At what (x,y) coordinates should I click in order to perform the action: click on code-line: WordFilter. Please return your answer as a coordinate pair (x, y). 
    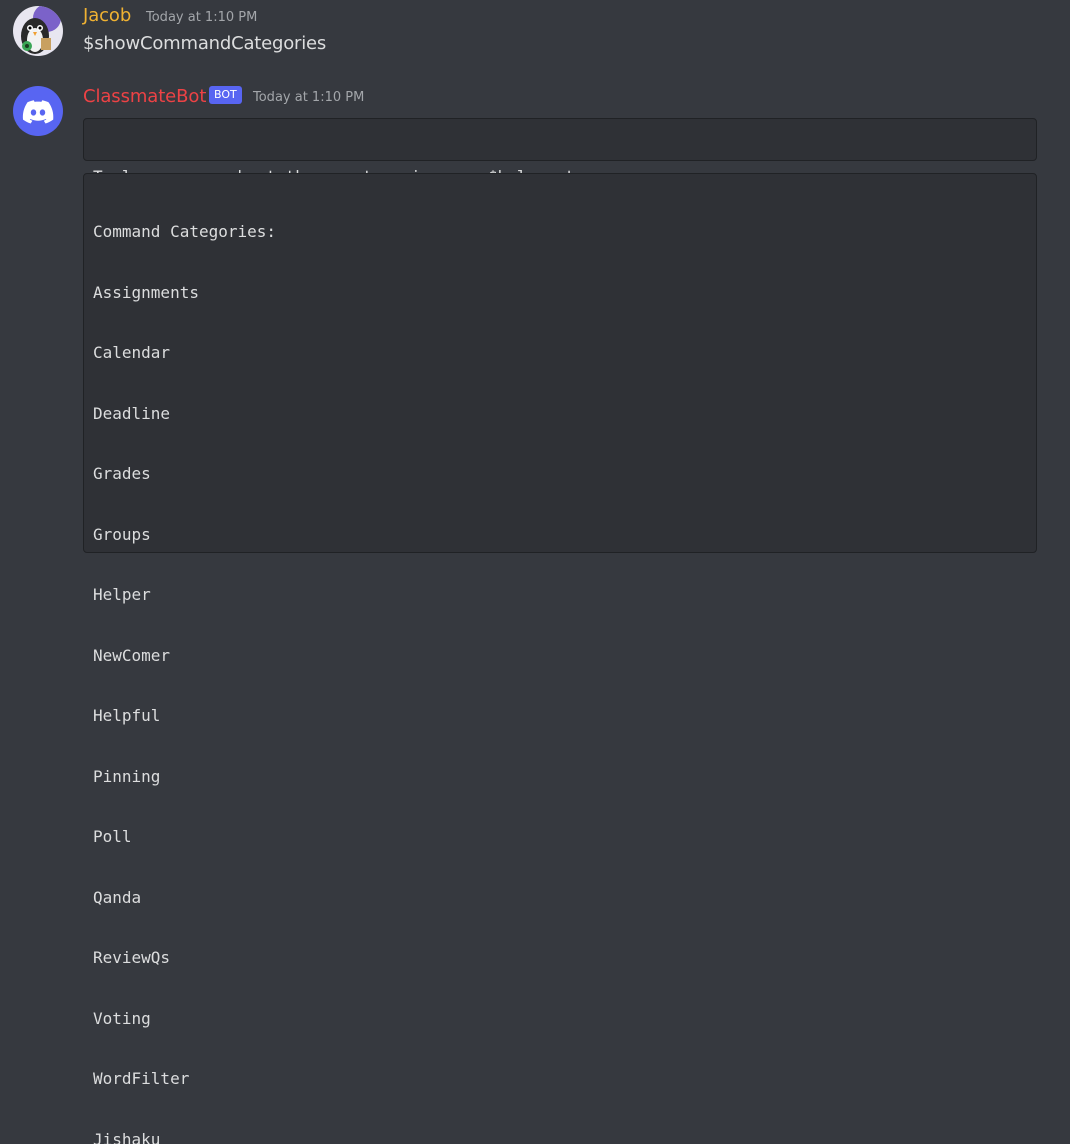
    Looking at the image, I should click on (560, 1079).